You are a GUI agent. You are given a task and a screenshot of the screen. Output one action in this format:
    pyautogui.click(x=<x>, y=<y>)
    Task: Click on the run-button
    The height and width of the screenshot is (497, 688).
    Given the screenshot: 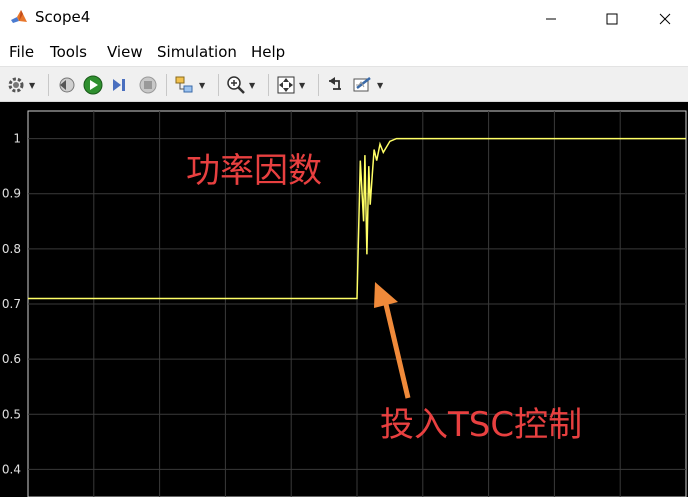 What is the action you would take?
    pyautogui.click(x=93, y=85)
    